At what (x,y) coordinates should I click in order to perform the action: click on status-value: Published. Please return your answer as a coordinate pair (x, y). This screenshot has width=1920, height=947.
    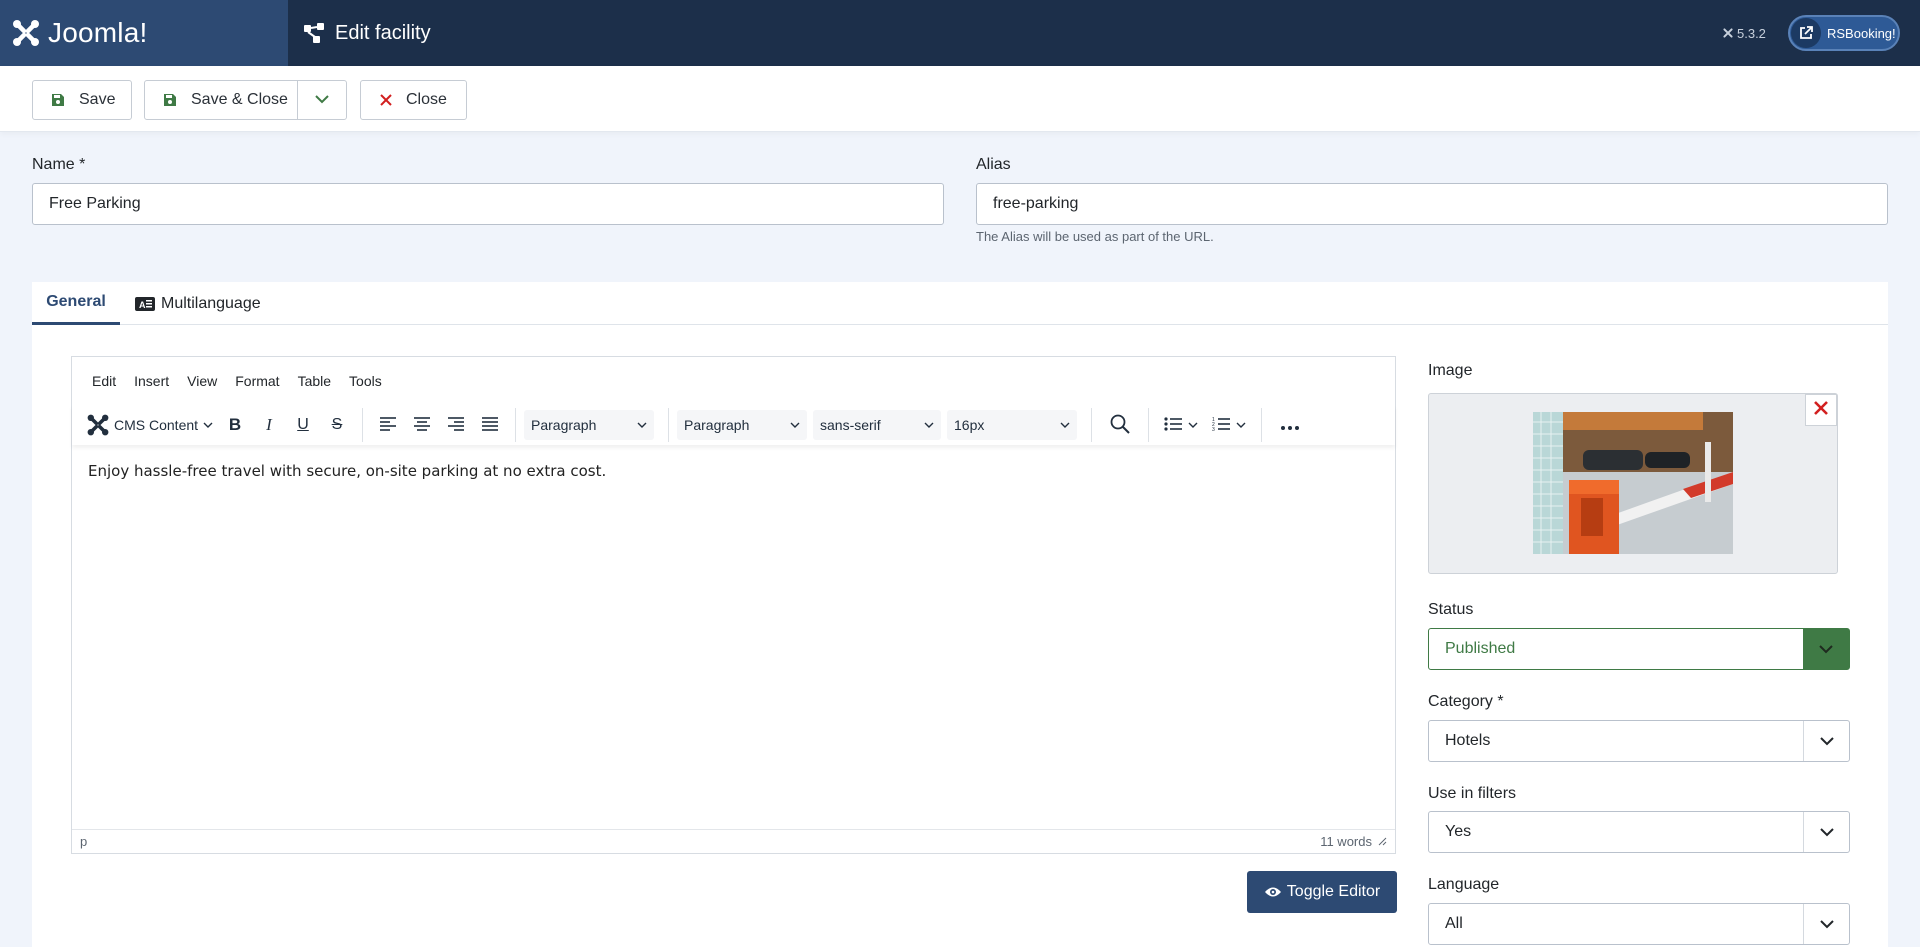
    Looking at the image, I should click on (1480, 648).